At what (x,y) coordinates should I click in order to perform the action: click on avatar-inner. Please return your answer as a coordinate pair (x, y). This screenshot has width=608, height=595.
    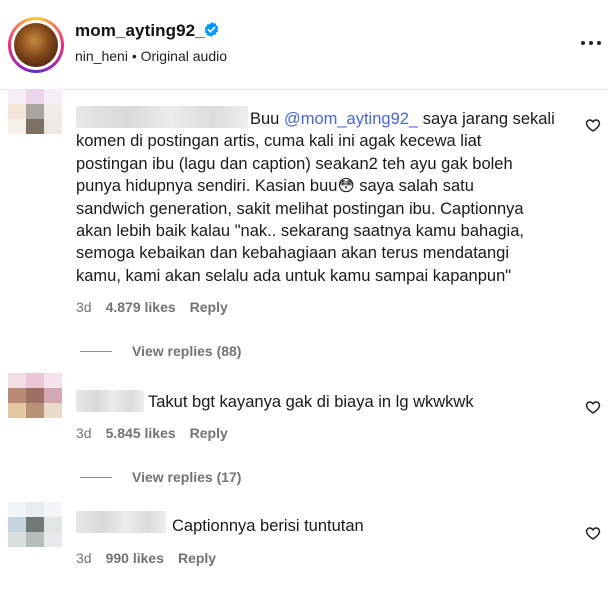
    Looking at the image, I should click on (36, 45).